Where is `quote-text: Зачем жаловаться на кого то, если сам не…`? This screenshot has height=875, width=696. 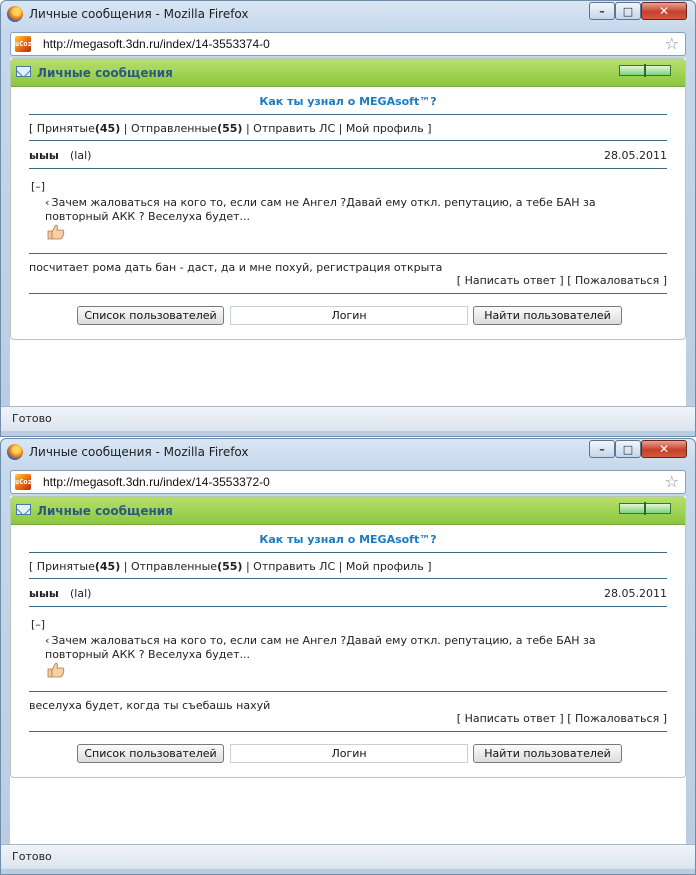
quote-text: Зачем жаловаться на кого то, если сам не… is located at coordinates (320, 209).